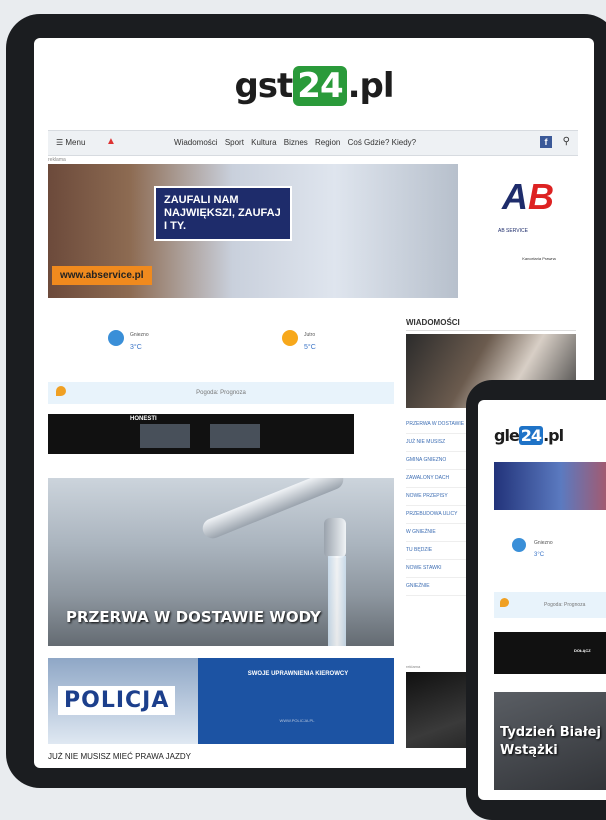 This screenshot has width=606, height=820. I want to click on weather-forecast-bar: Pogoda: Prognoza, so click(221, 393).